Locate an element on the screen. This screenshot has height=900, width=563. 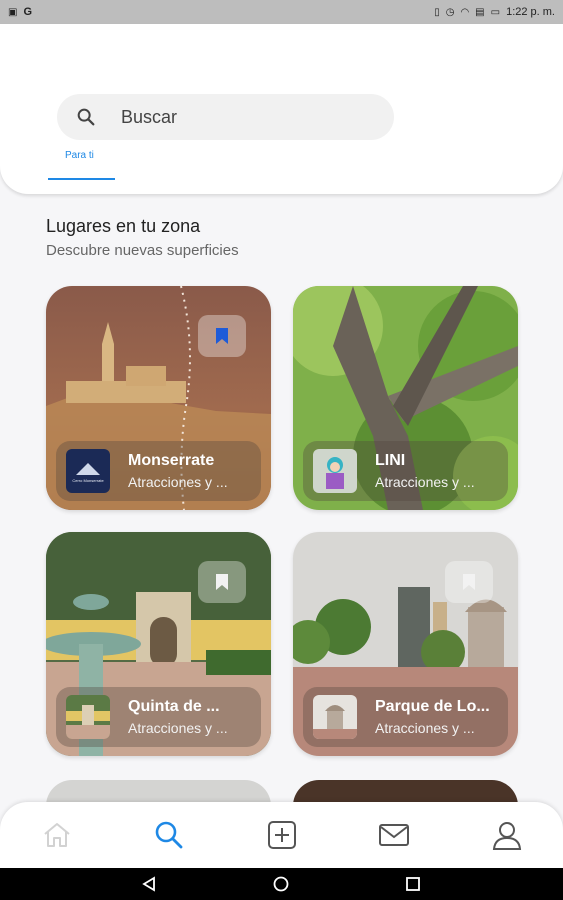
add-icon is located at coordinates (282, 835).